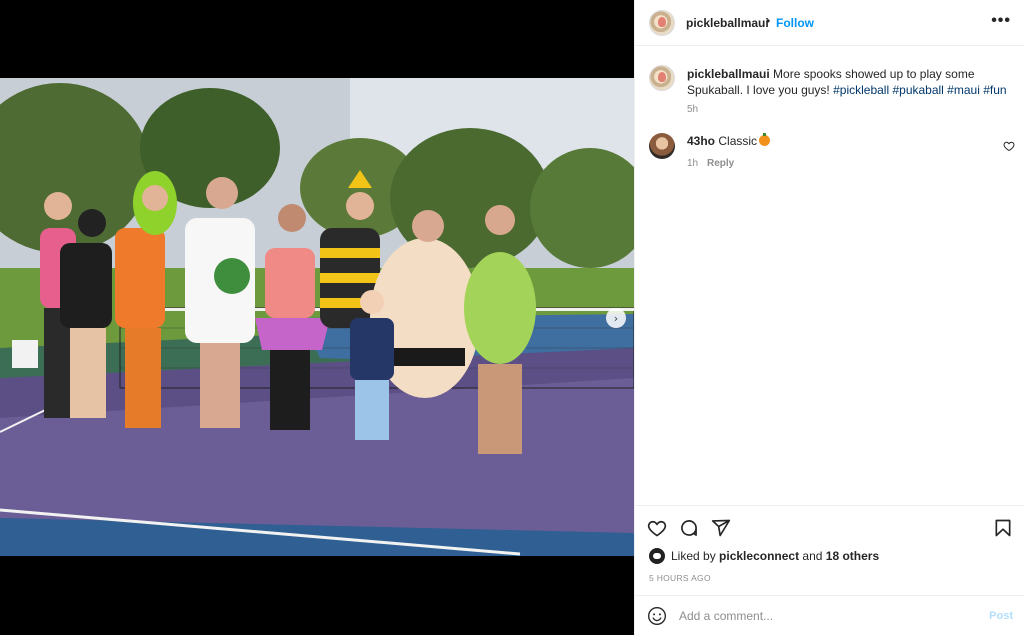 The width and height of the screenshot is (1024, 635). What do you see at coordinates (1009, 146) in the screenshot?
I see `comment-like-heart-icon` at bounding box center [1009, 146].